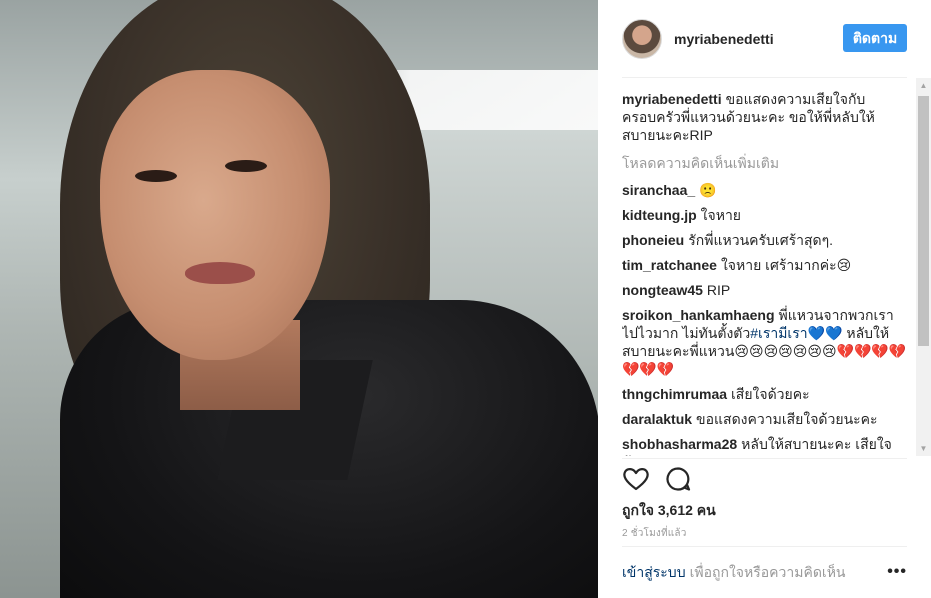 The image size is (931, 598). I want to click on photo-subject-eye-right, so click(246, 166).